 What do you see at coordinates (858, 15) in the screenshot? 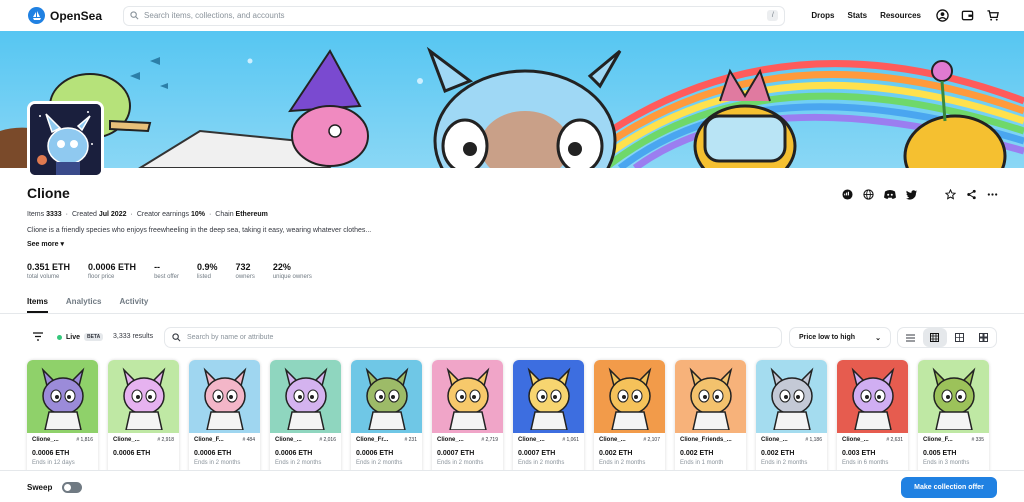
I see `nav-link-stats: Stats` at bounding box center [858, 15].